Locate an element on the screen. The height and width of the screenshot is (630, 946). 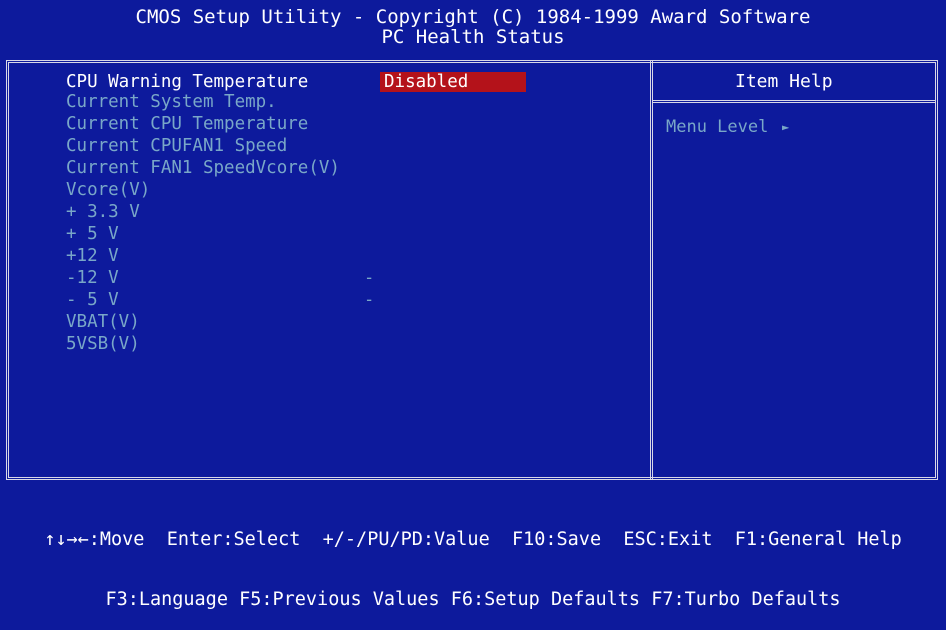
page-subtitle: PC Health Status is located at coordinates (473, 37).